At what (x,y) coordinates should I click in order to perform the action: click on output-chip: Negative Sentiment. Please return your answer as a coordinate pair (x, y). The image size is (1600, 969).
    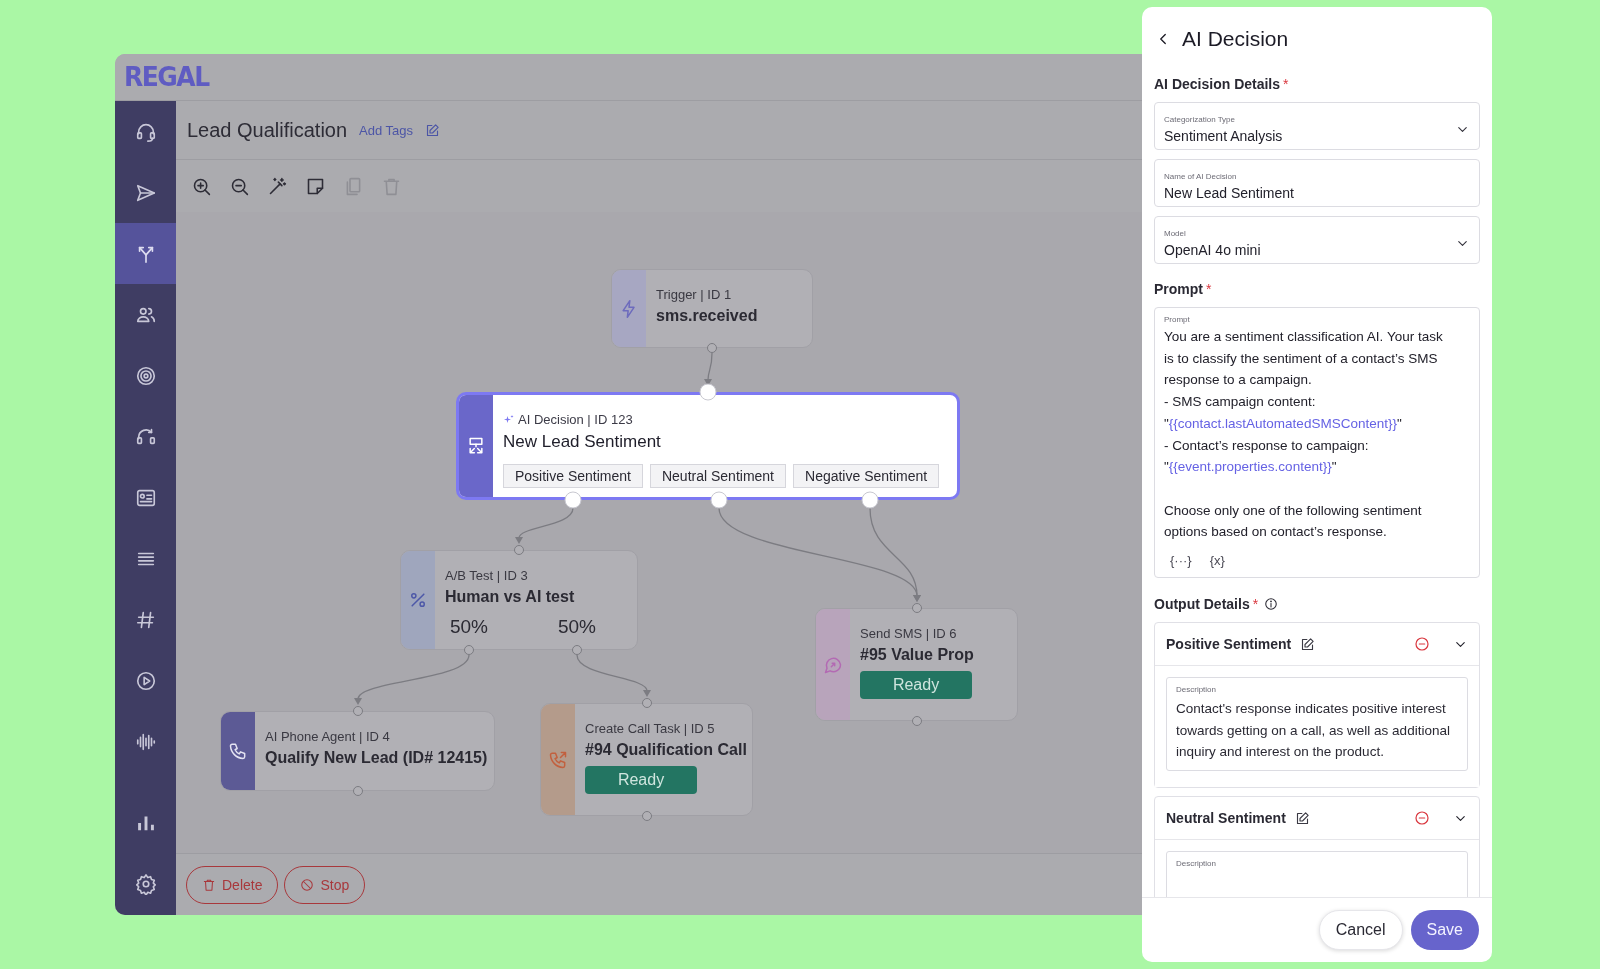
    Looking at the image, I should click on (866, 476).